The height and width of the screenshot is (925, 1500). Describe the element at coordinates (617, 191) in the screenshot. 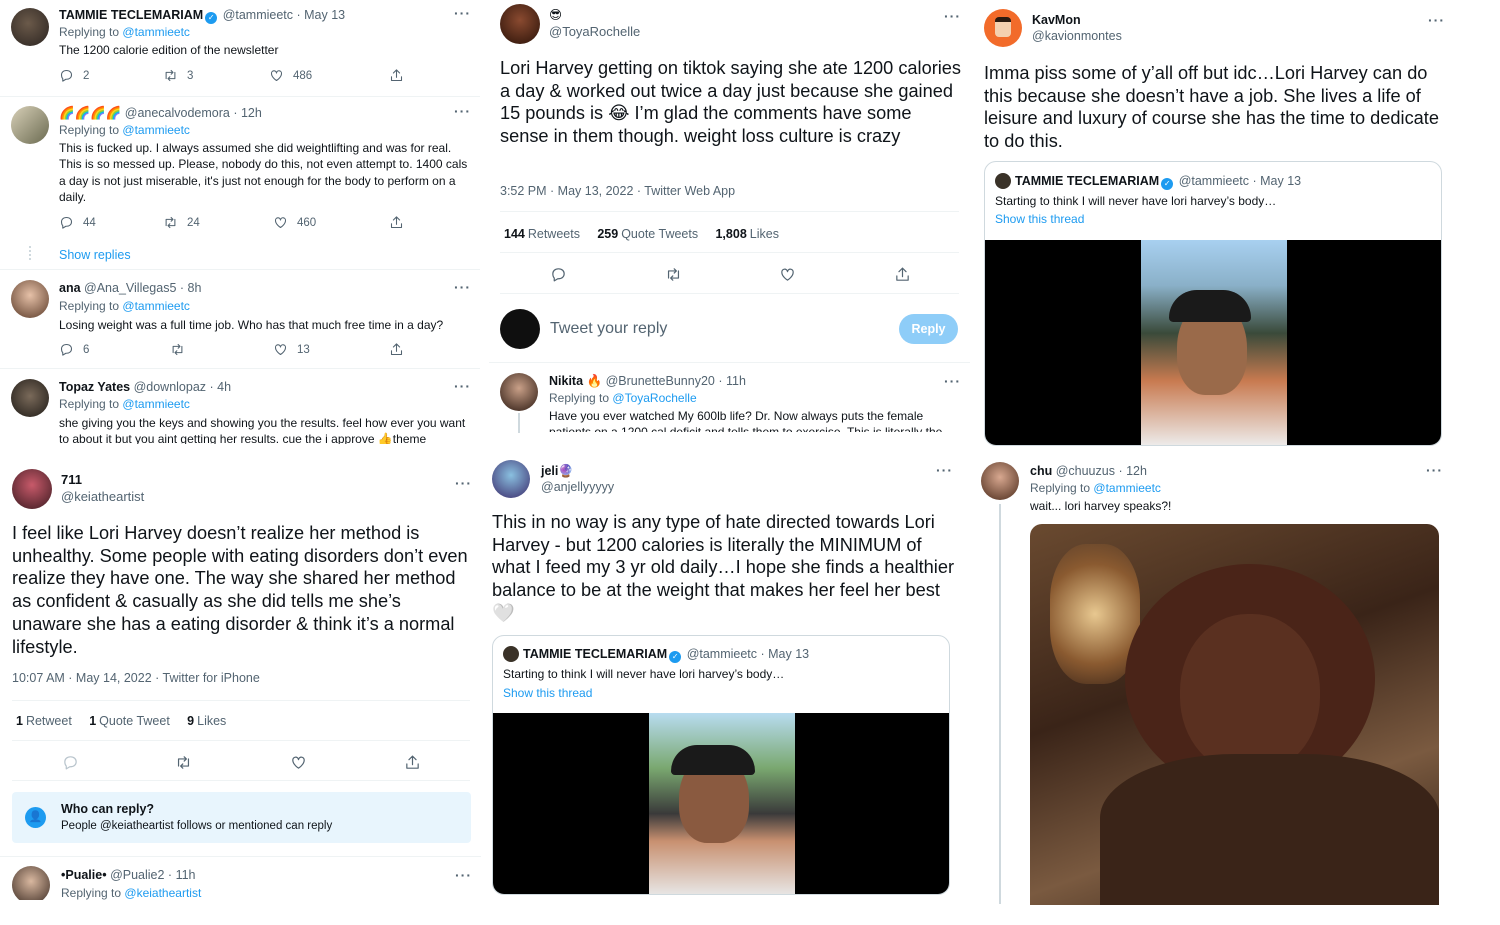

I see `tweet-meta: 3:52 PM · May 13, 2022 · Twitter Web App` at that location.